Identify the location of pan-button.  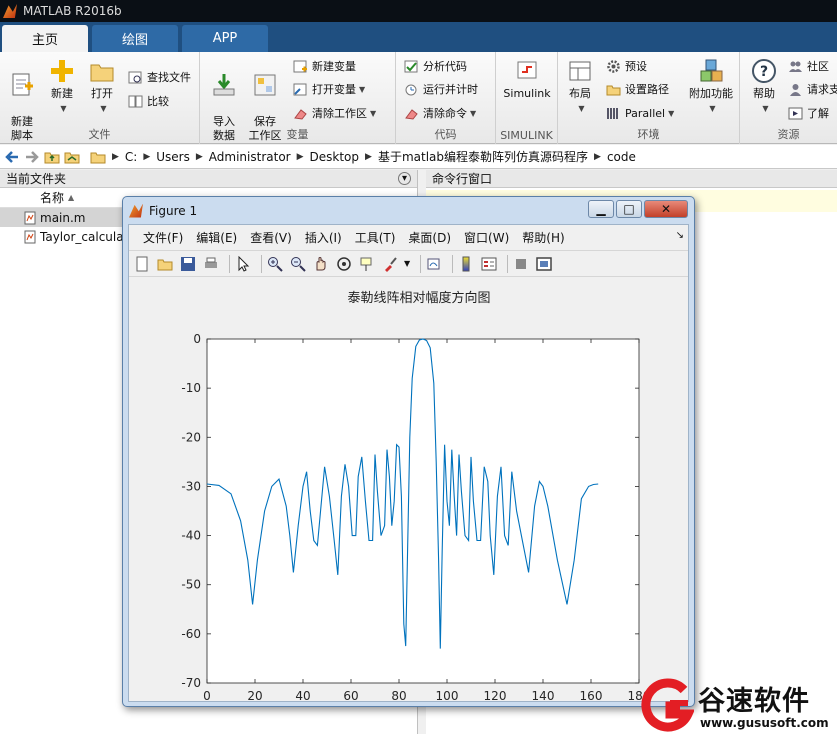
(321, 264).